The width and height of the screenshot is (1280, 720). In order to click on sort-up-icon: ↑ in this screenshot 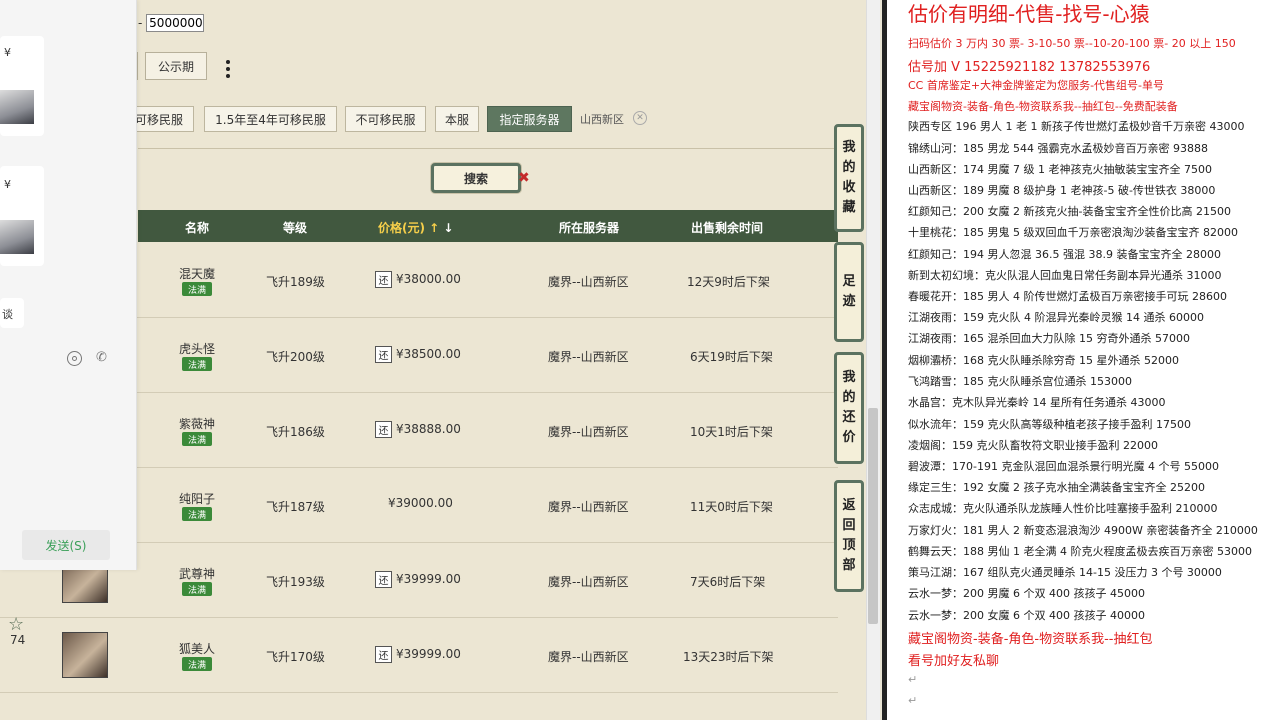, I will do `click(434, 228)`.